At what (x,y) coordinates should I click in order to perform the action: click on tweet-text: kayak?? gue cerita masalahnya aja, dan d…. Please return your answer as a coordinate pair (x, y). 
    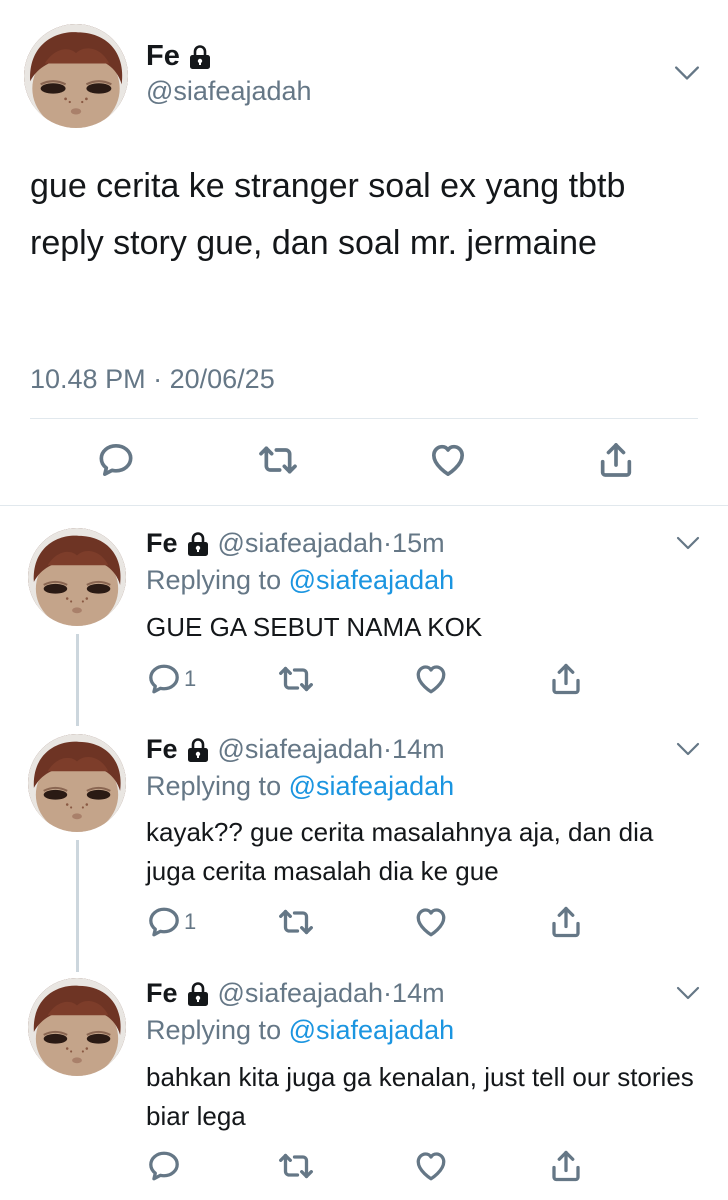
    Looking at the image, I should click on (400, 851).